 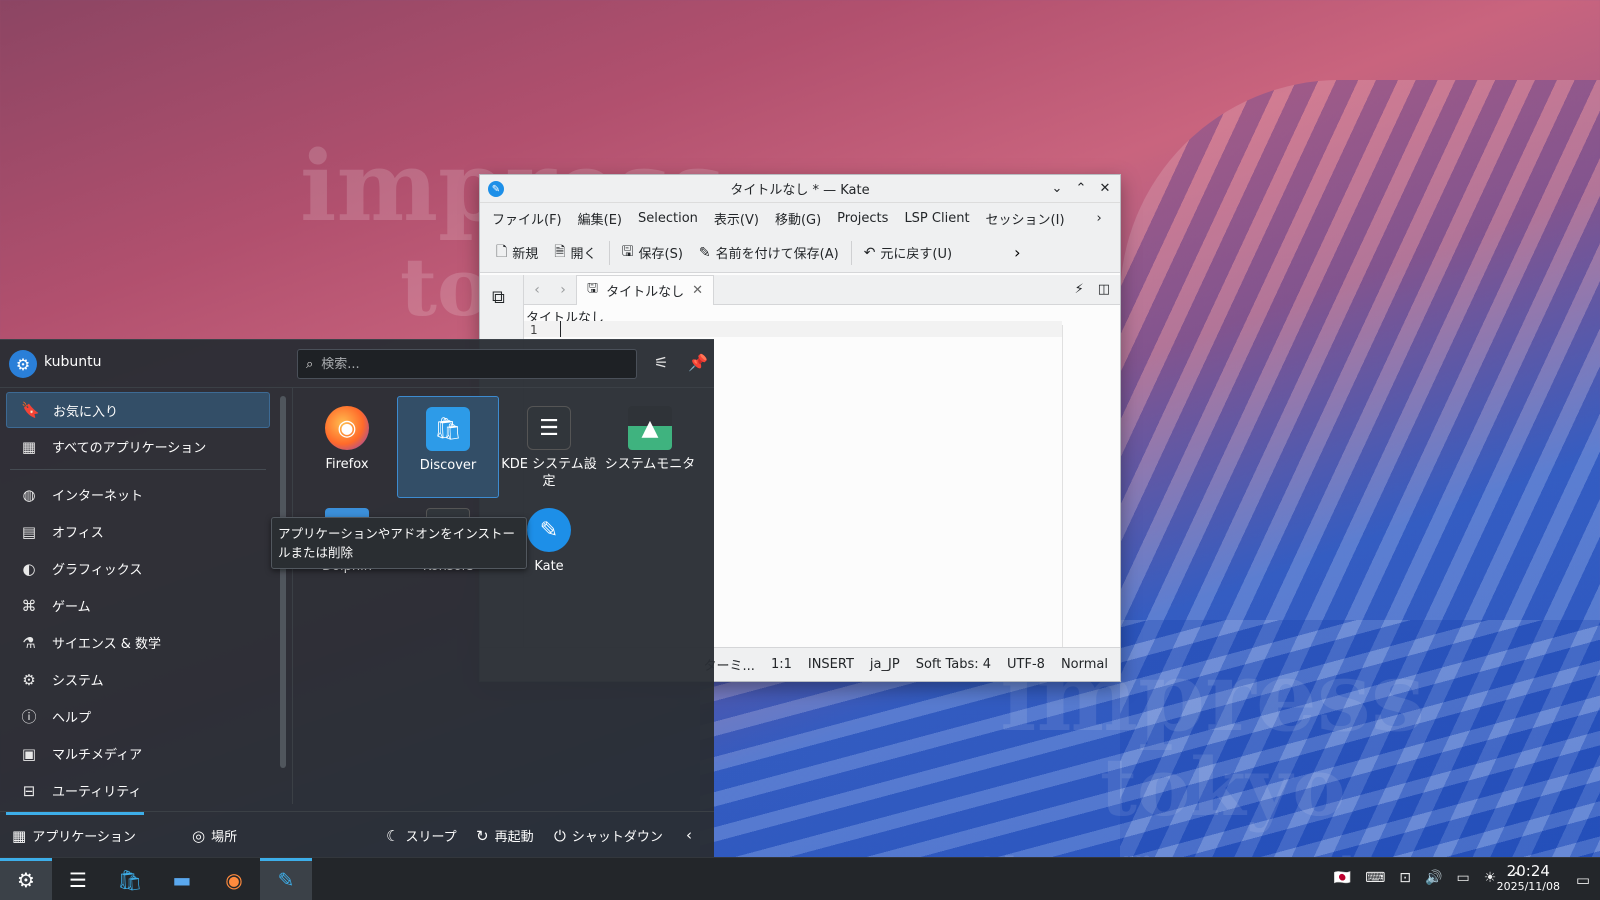 What do you see at coordinates (138, 642) in the screenshot?
I see `category-science: ⚗ サイエンス & 数学` at bounding box center [138, 642].